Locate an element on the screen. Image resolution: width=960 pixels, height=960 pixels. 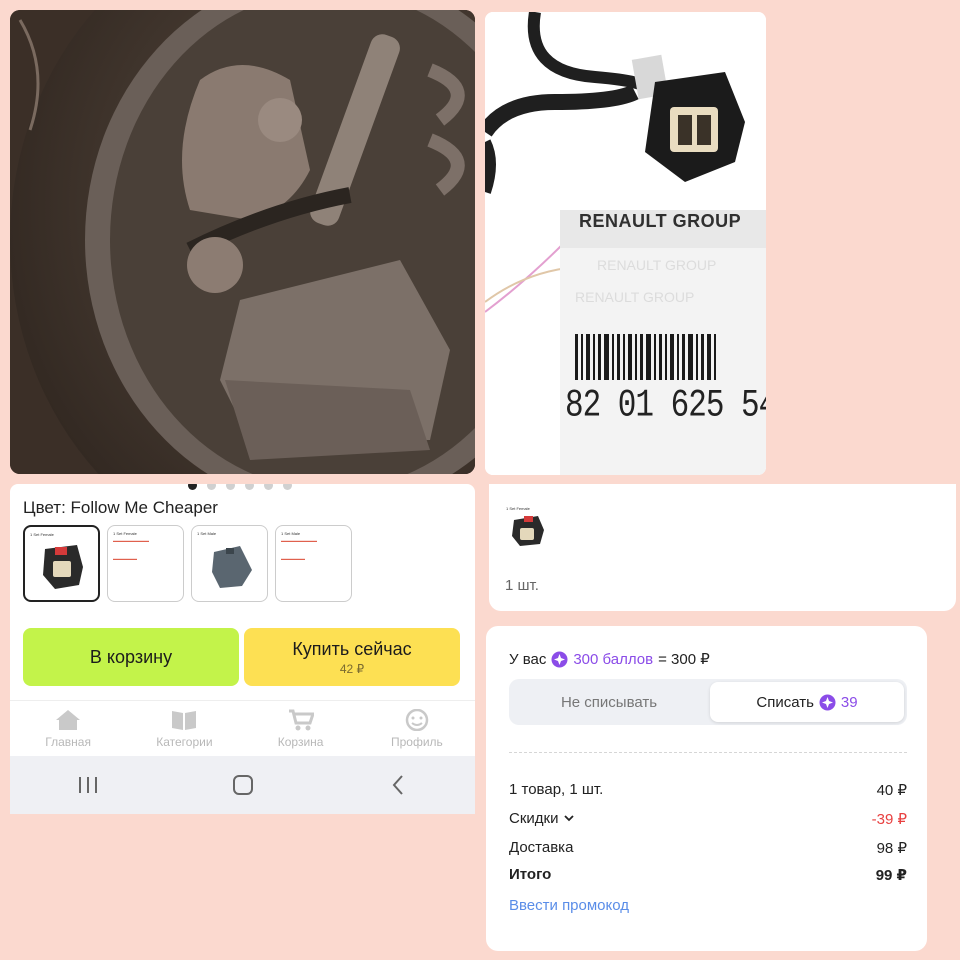
items-label: 1 товар, 1 шт. is located at coordinates (556, 789).